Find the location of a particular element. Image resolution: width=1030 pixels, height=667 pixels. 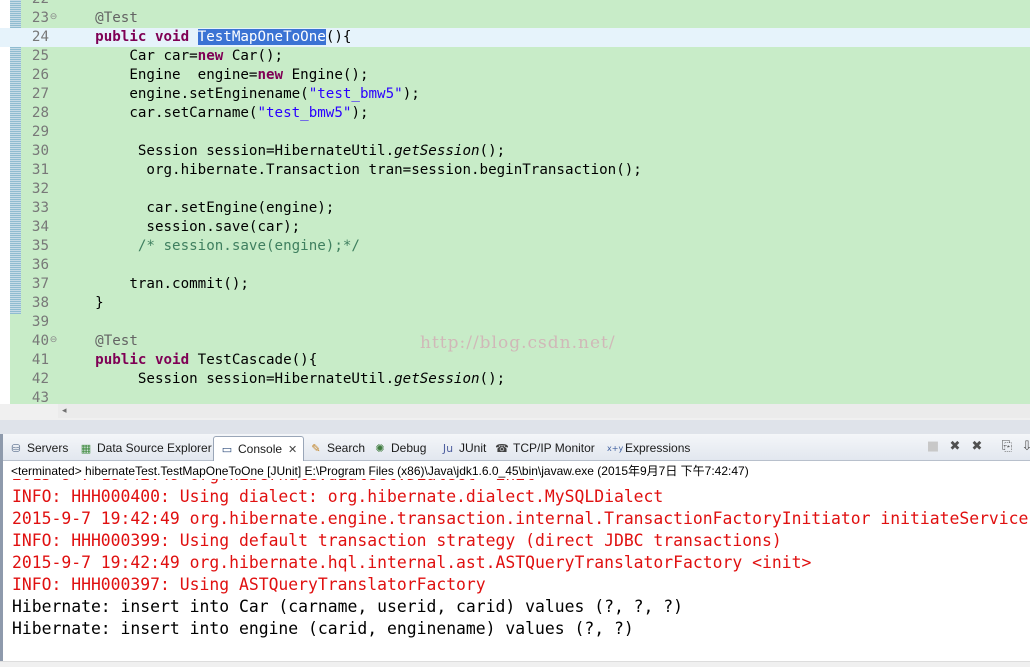

window-bottom-edge is located at coordinates (515, 664).